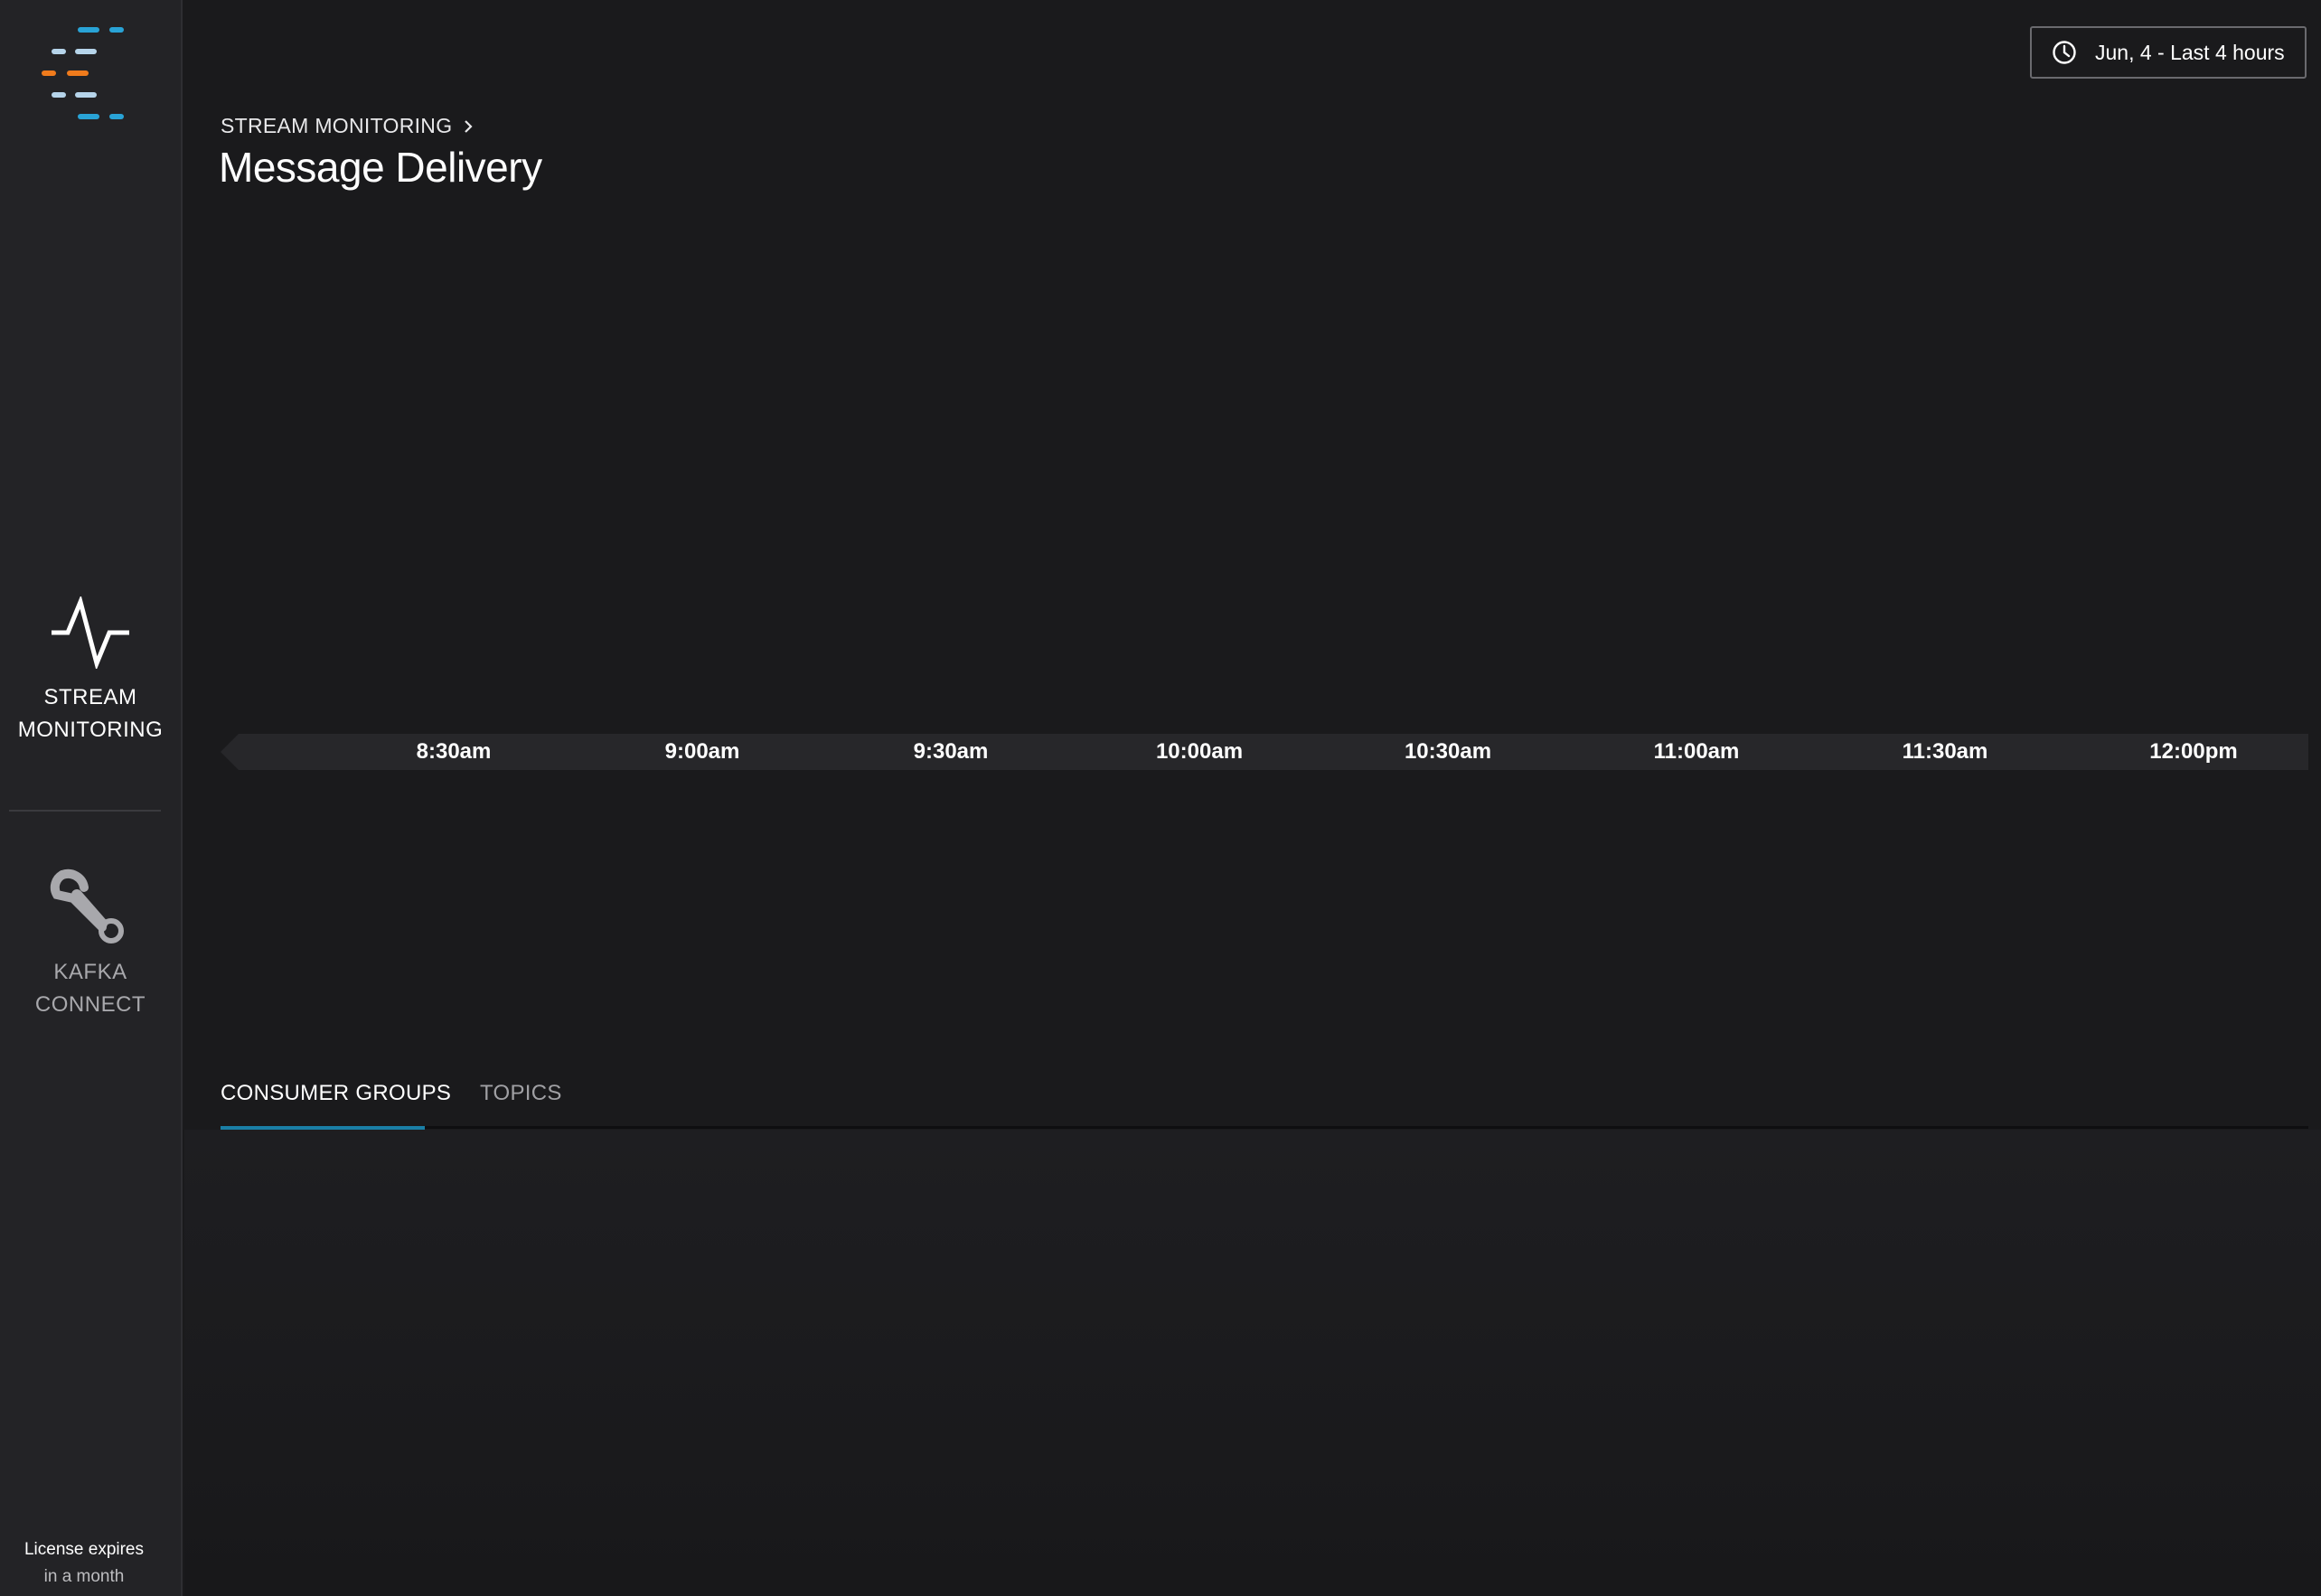 The height and width of the screenshot is (1596, 2321). I want to click on timeline-tick: 9:00am, so click(702, 751).